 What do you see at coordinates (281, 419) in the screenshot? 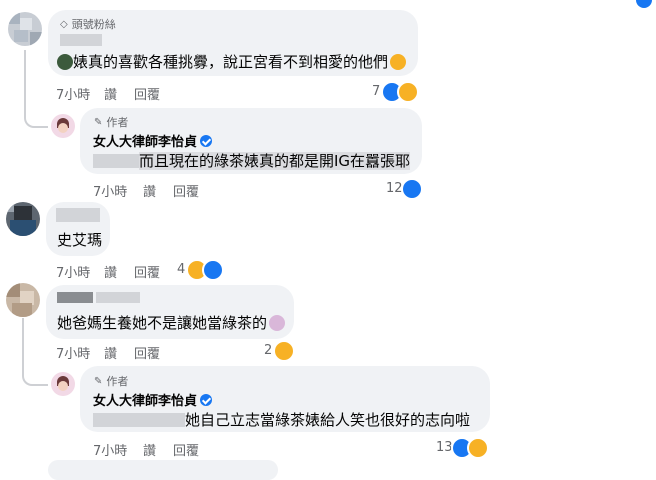
I see `reply-text: 她自己立志當綠茶婊給人笑也很好的志向啦` at bounding box center [281, 419].